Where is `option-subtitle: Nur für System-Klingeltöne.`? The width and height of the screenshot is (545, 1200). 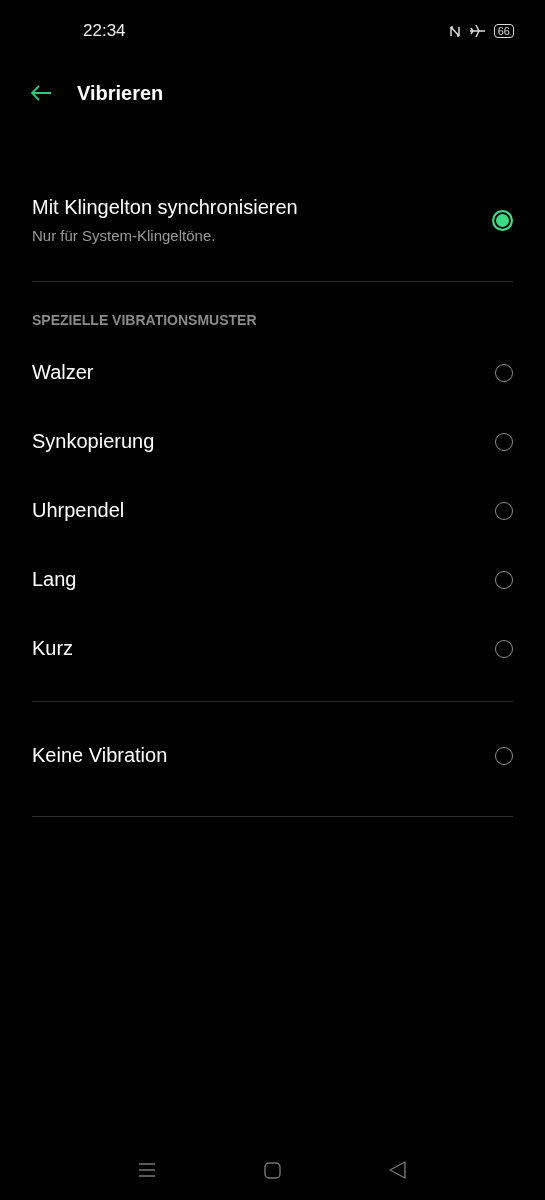 option-subtitle: Nur für System-Klingeltöne. is located at coordinates (124, 235).